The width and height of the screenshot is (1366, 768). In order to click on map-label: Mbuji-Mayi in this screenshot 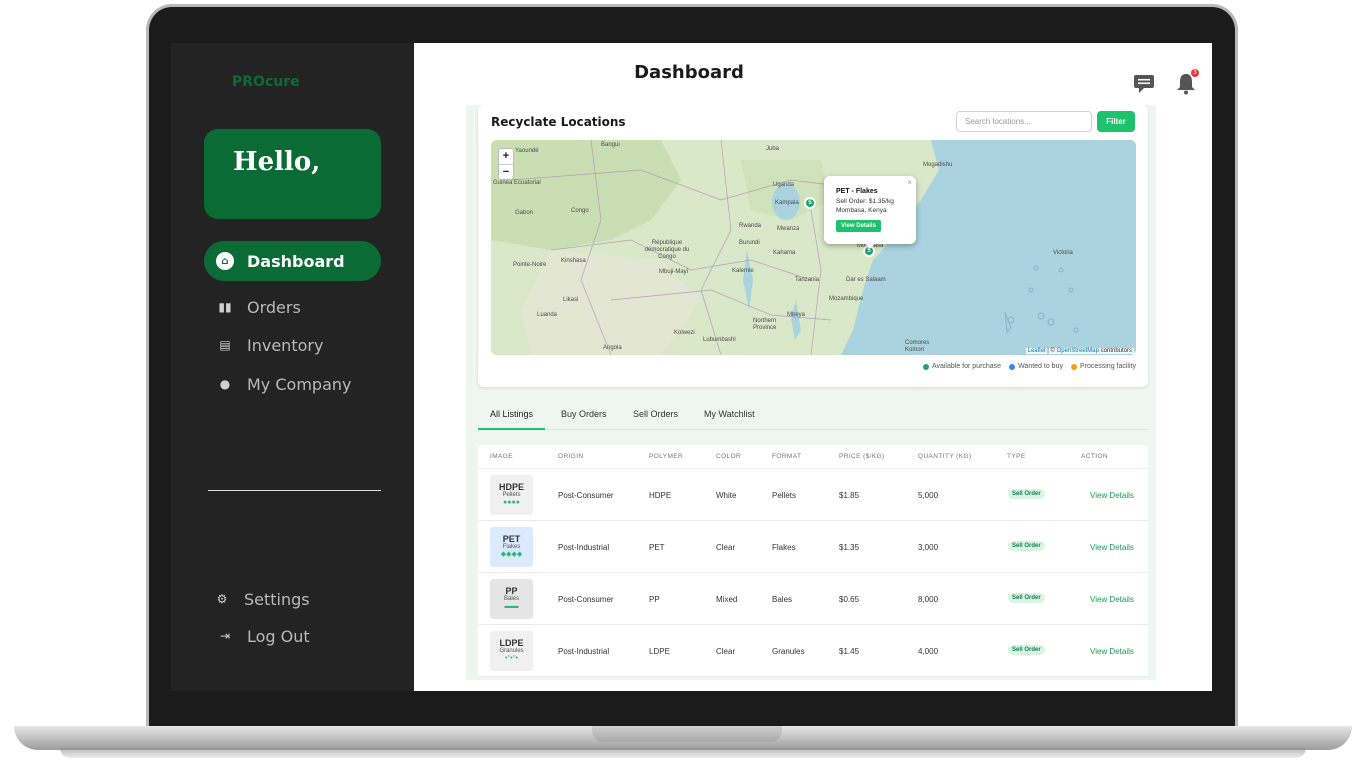, I will do `click(674, 272)`.